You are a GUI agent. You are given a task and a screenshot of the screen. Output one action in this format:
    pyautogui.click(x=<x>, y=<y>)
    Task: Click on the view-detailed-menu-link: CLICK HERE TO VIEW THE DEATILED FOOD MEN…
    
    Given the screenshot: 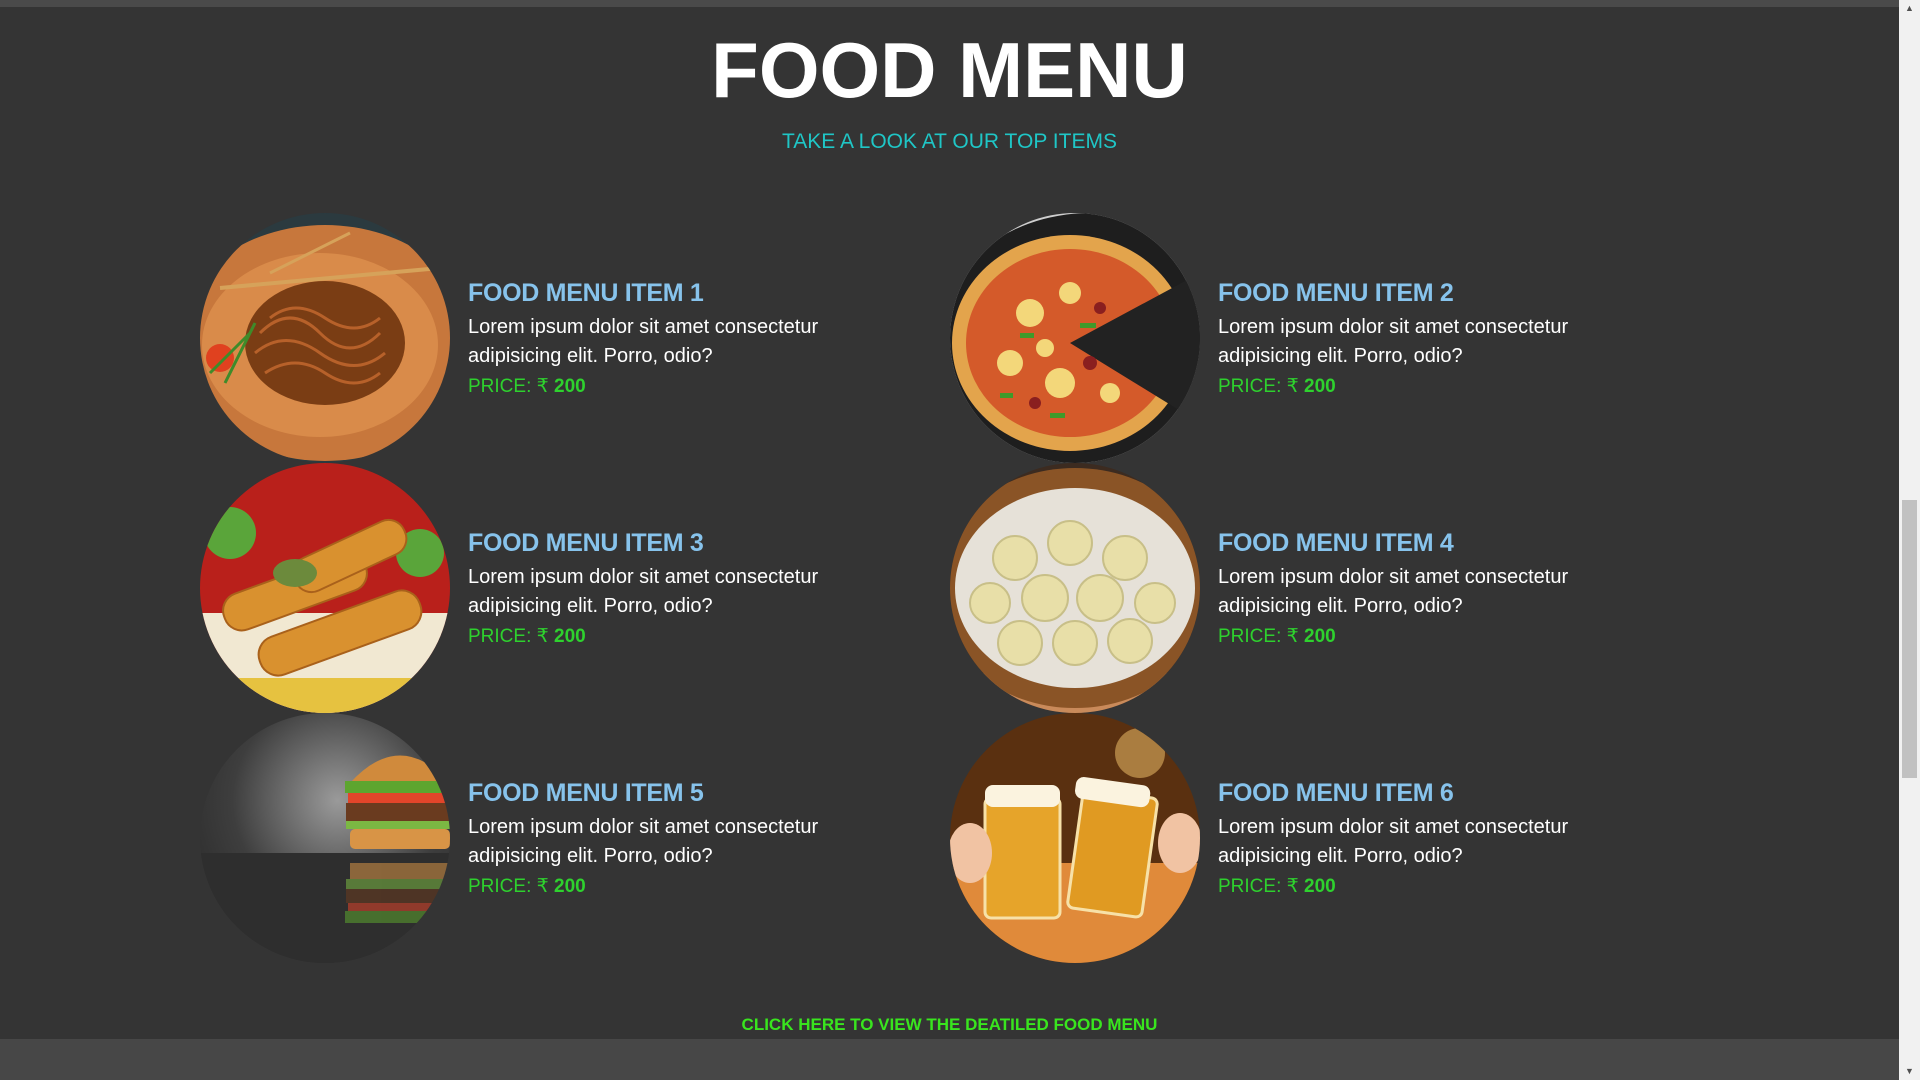 What is the action you would take?
    pyautogui.click(x=949, y=1025)
    